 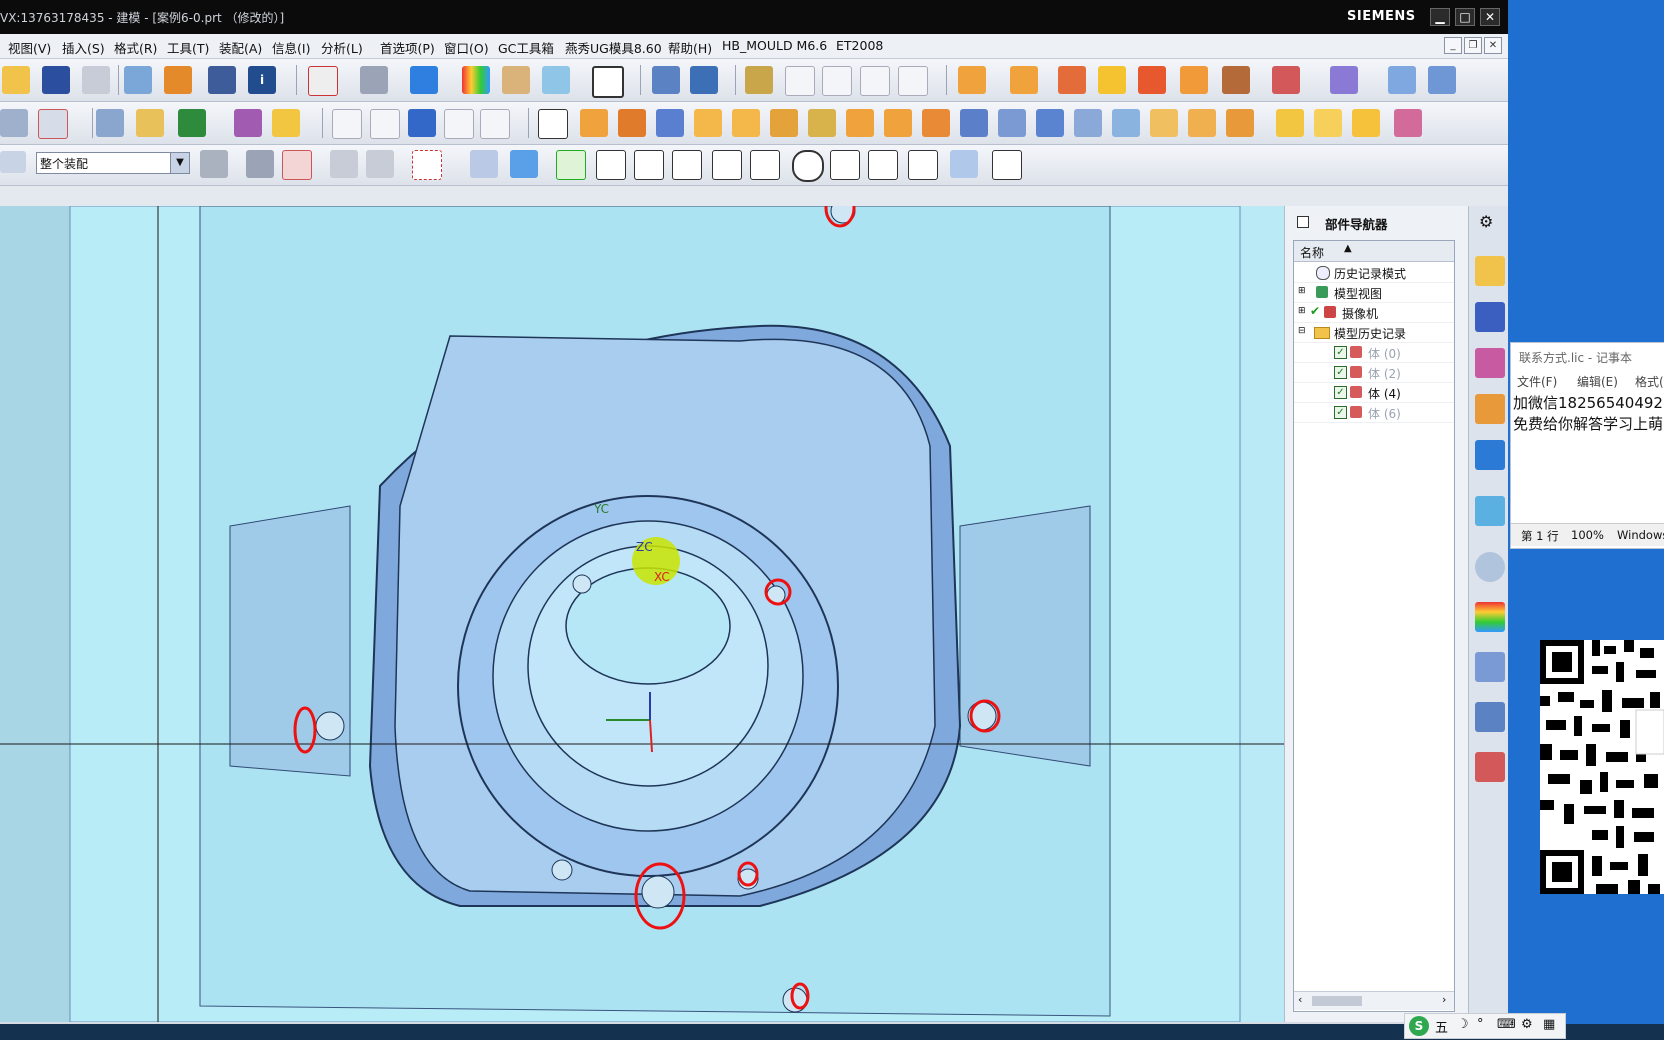 I want to click on array-icon, so click(x=898, y=123).